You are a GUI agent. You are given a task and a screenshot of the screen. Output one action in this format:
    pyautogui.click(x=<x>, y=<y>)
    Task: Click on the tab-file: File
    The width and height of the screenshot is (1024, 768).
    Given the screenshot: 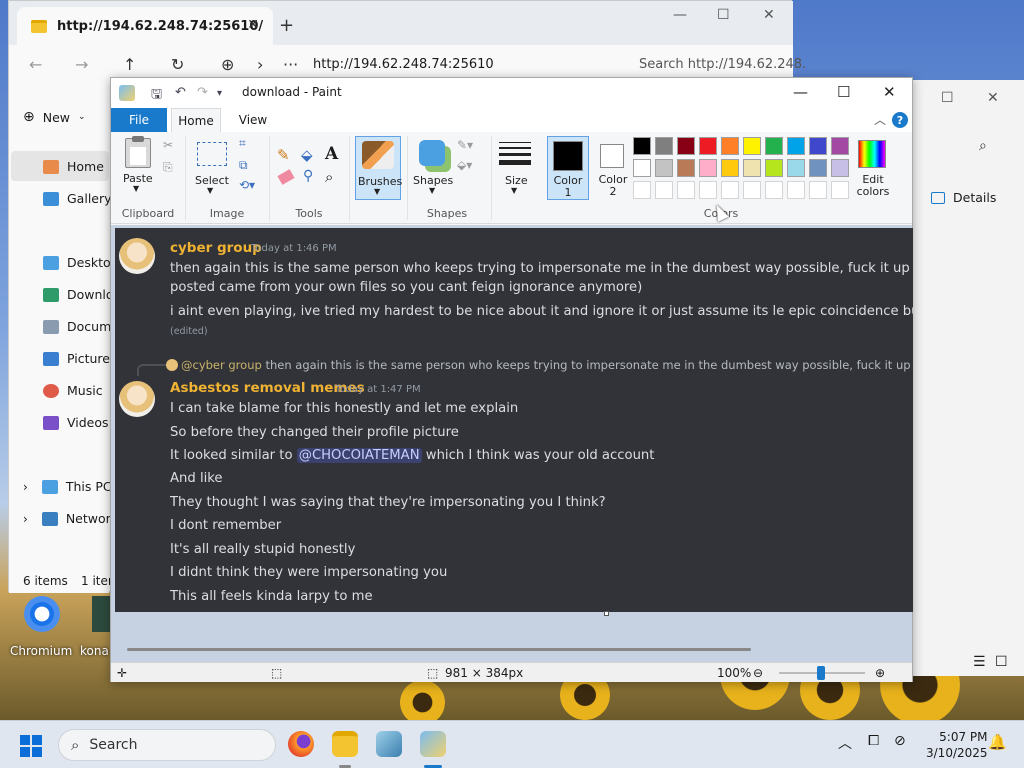 What is the action you would take?
    pyautogui.click(x=139, y=120)
    